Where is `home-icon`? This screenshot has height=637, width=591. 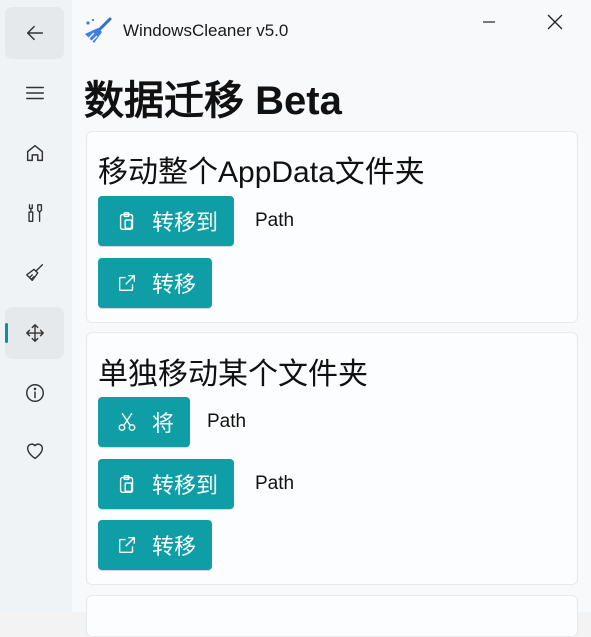
home-icon is located at coordinates (34, 153).